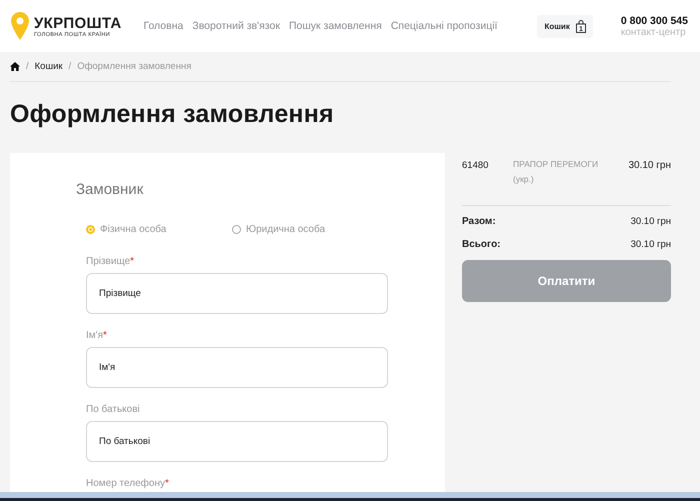 This screenshot has width=700, height=501. Describe the element at coordinates (653, 32) in the screenshot. I see `contact-center-caption: контакт-центр` at that location.